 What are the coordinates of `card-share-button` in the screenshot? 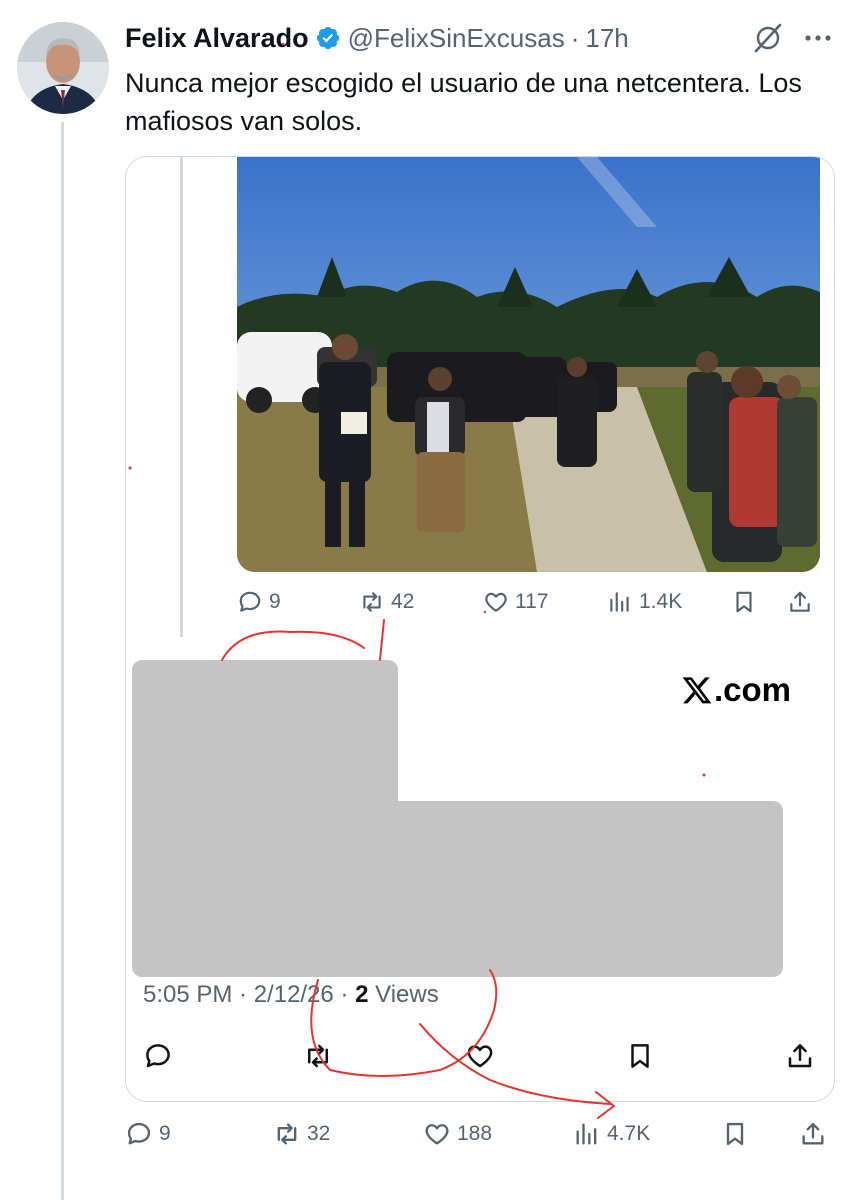 It's located at (800, 1056).